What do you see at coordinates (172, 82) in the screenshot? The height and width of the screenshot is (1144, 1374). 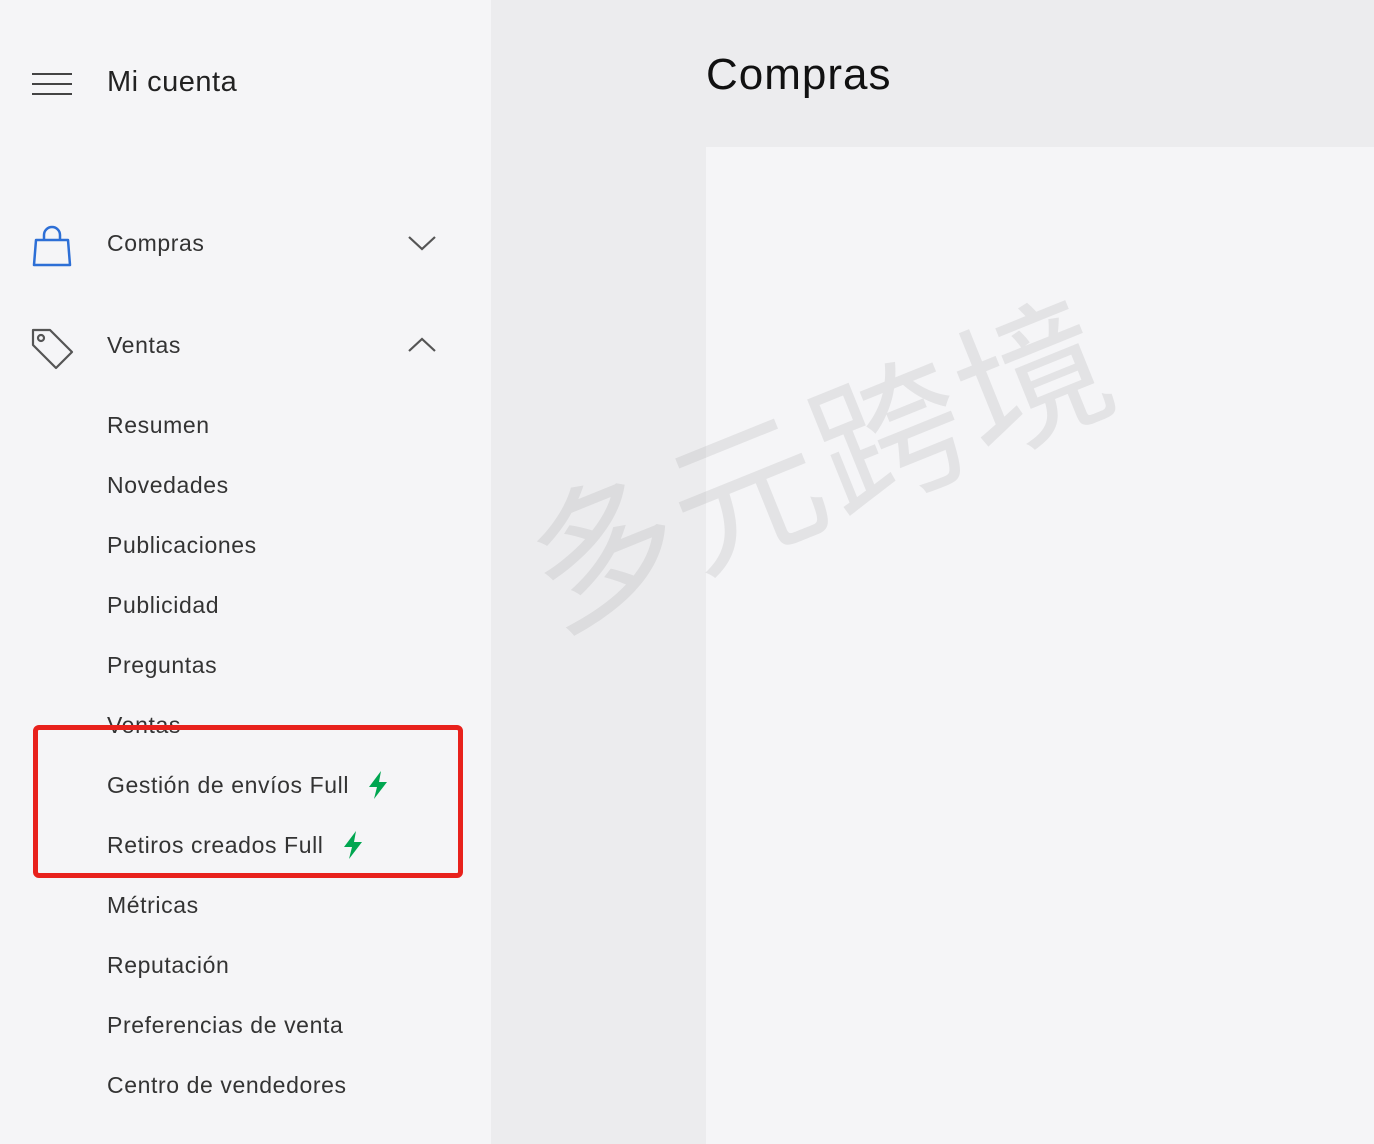 I see `sidebar-title: Mi cuenta` at bounding box center [172, 82].